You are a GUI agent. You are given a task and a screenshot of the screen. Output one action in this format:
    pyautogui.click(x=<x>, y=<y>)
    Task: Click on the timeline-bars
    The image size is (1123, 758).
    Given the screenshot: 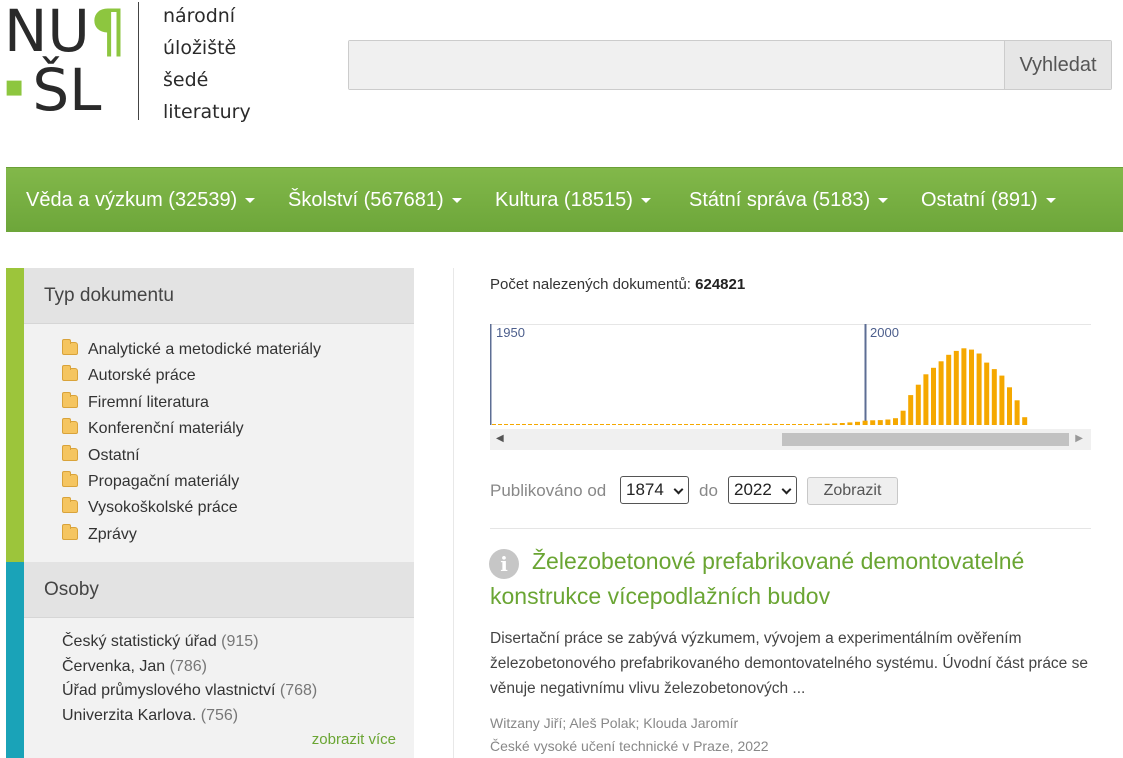 What is the action you would take?
    pyautogui.click(x=922, y=387)
    